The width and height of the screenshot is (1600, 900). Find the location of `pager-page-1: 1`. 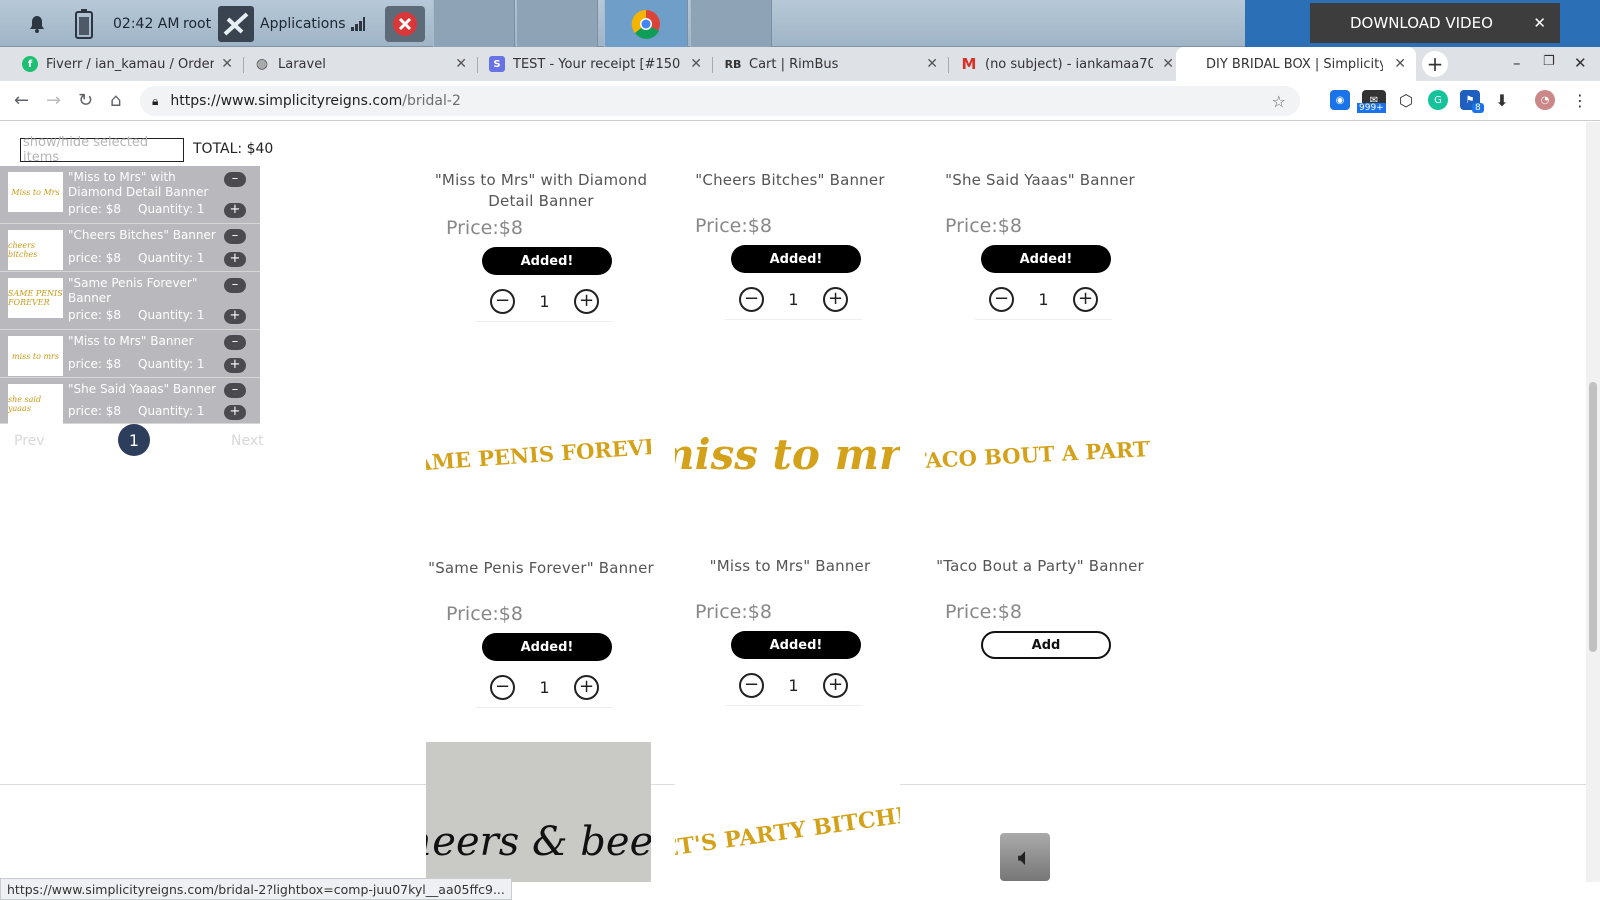

pager-page-1: 1 is located at coordinates (134, 440).